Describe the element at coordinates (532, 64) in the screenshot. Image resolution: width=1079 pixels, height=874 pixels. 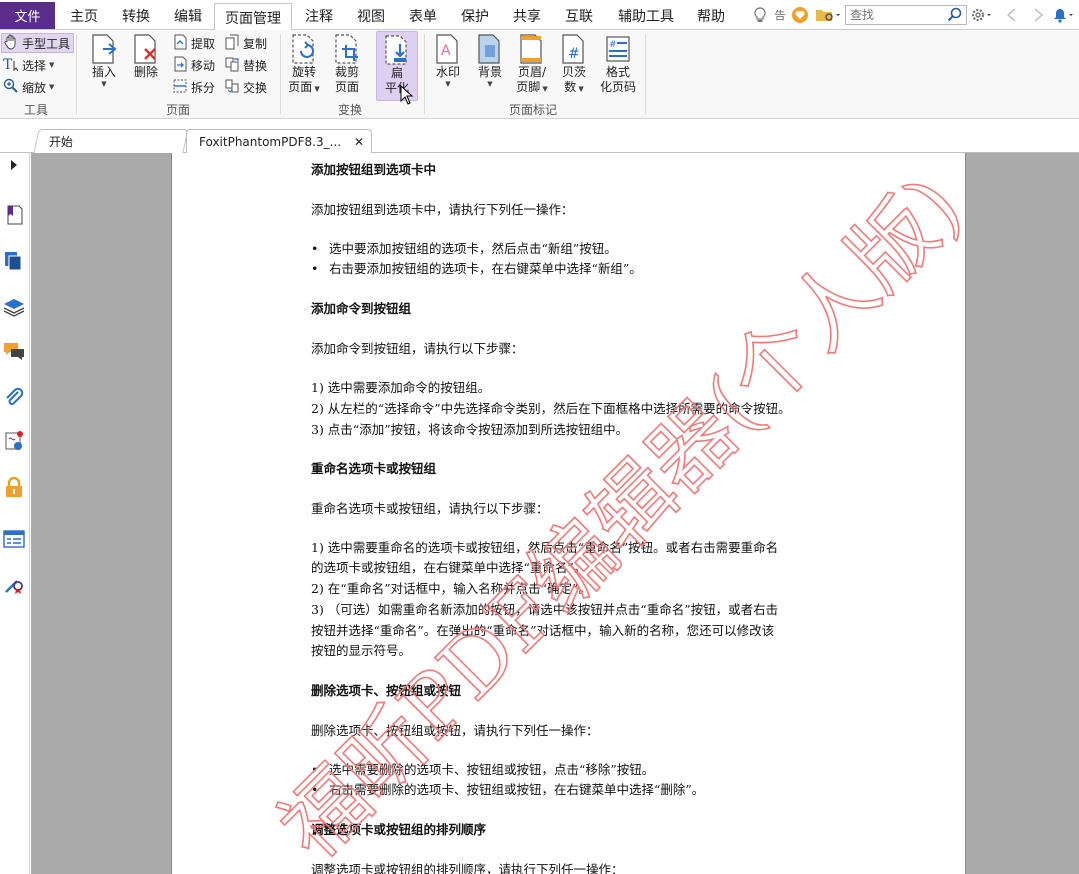
I see `header-footer-button: 页眉/ 页脚 ▼` at that location.